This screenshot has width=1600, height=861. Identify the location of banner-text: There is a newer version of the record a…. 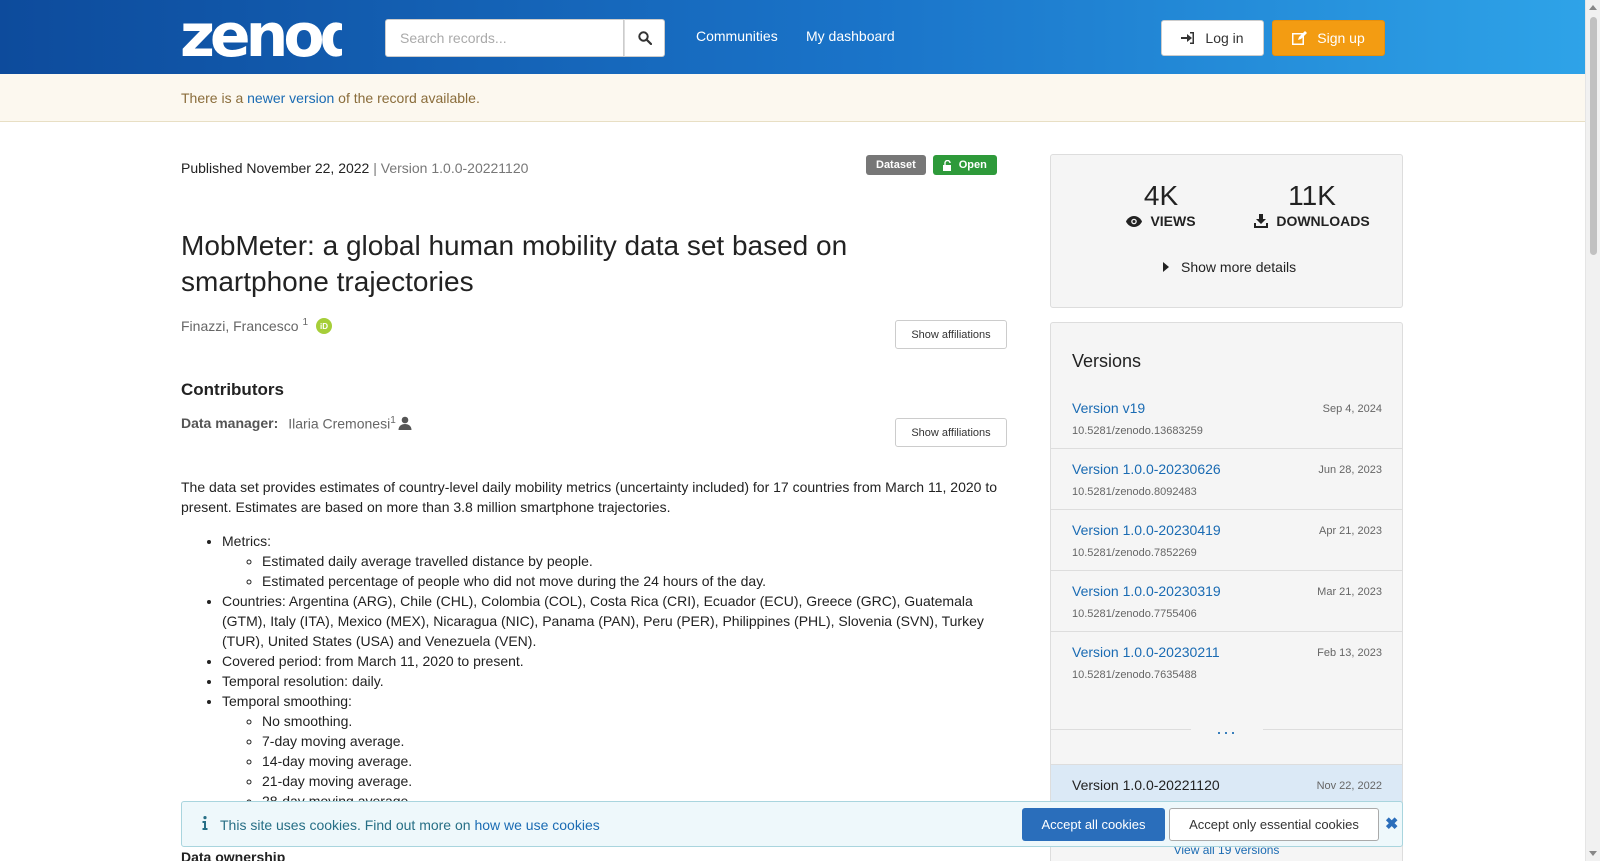
(330, 98).